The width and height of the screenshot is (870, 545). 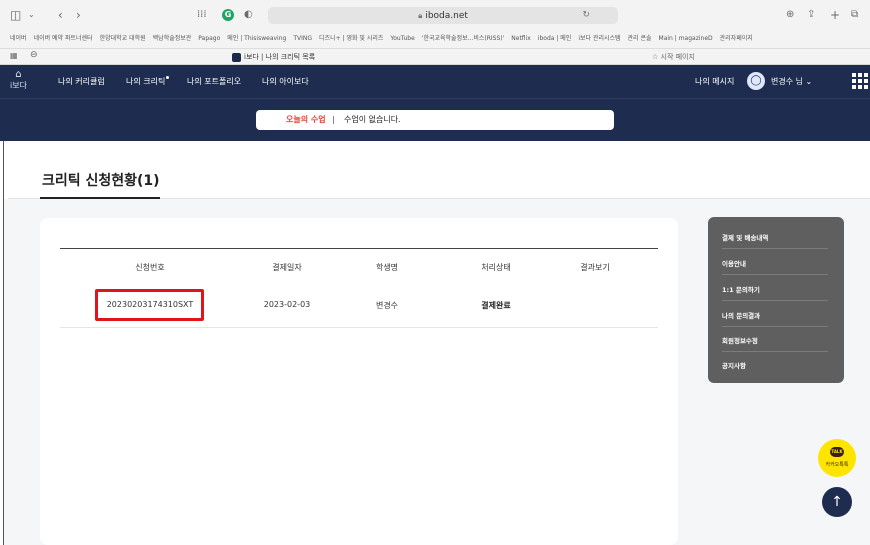 What do you see at coordinates (756, 81) in the screenshot?
I see `user-avatar-icon: ◯` at bounding box center [756, 81].